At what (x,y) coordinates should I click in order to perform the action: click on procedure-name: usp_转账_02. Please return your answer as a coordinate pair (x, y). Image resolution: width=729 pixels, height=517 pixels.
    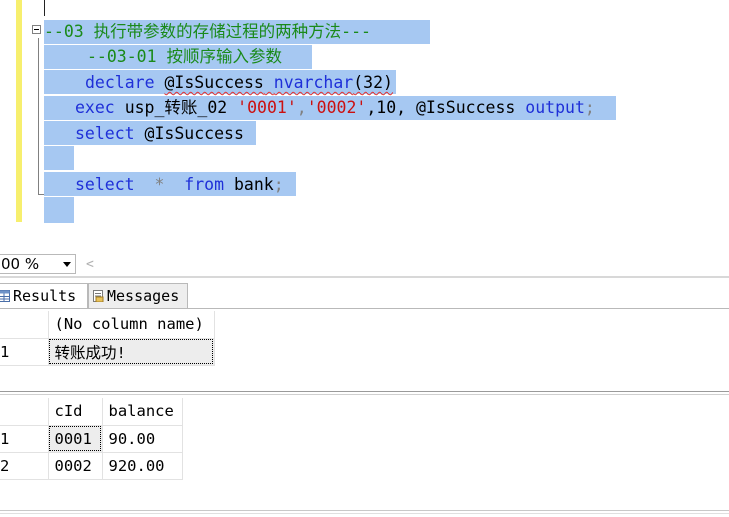
    Looking at the image, I should click on (176, 107).